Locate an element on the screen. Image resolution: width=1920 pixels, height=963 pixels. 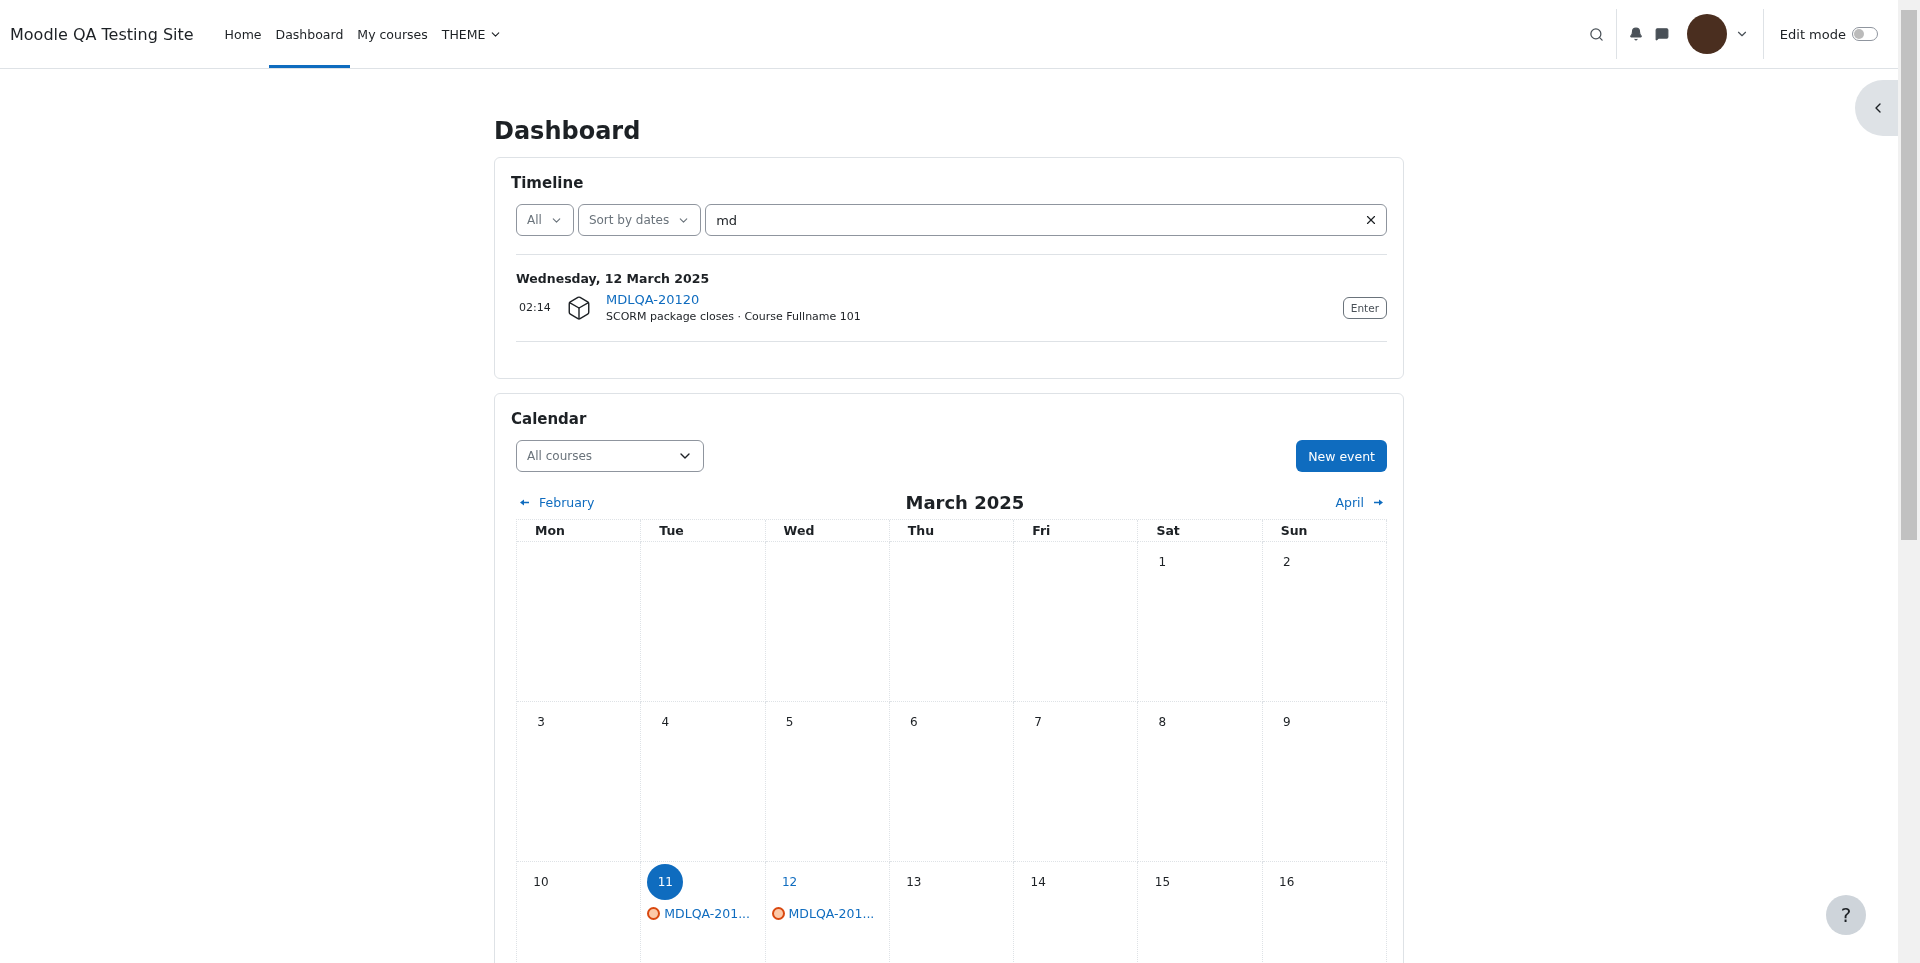
weekday-header: Sat is located at coordinates (1200, 531).